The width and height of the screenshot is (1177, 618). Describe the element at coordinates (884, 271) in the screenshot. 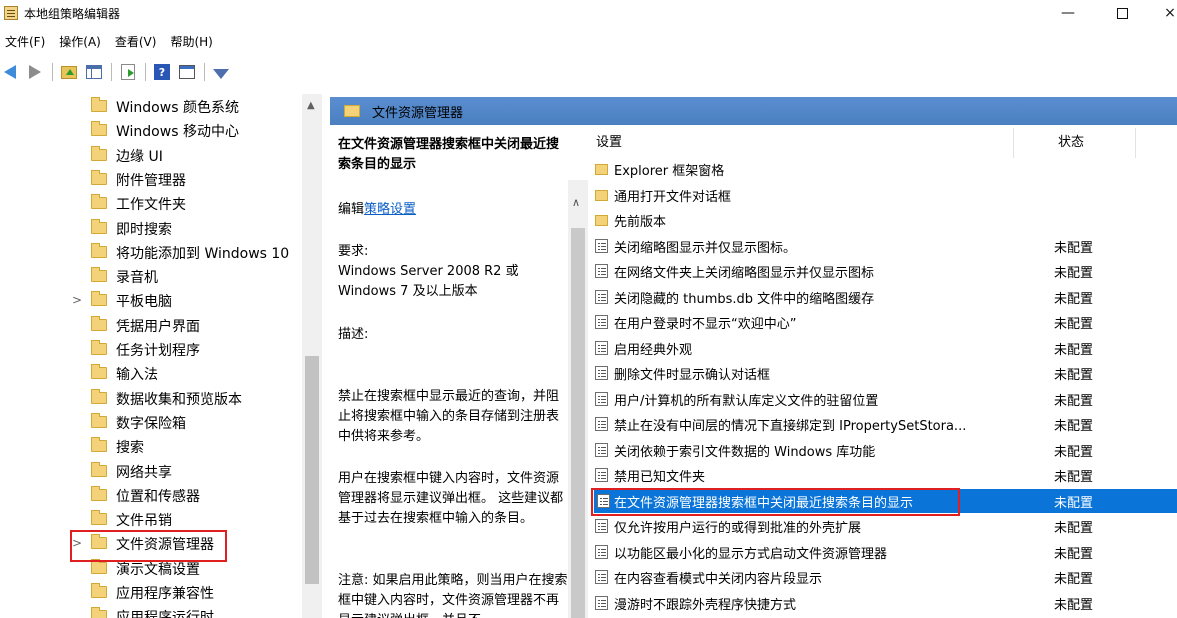

I see `setting-row: 在网络文件夹上关闭缩略图显示并仅显示图标 未配置` at that location.